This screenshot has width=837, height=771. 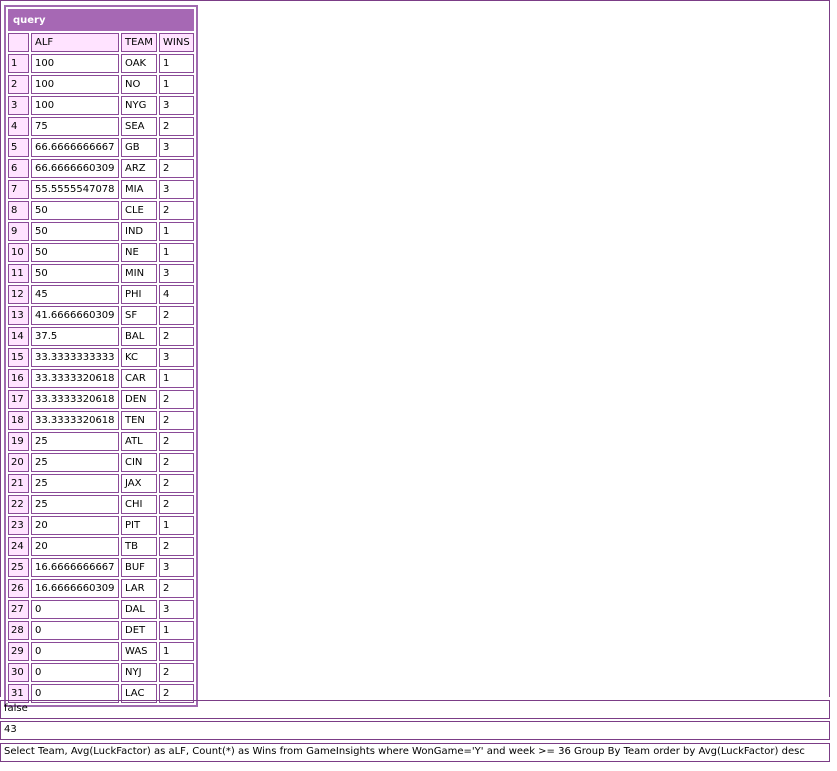 I want to click on row-number: 19, so click(x=18, y=441).